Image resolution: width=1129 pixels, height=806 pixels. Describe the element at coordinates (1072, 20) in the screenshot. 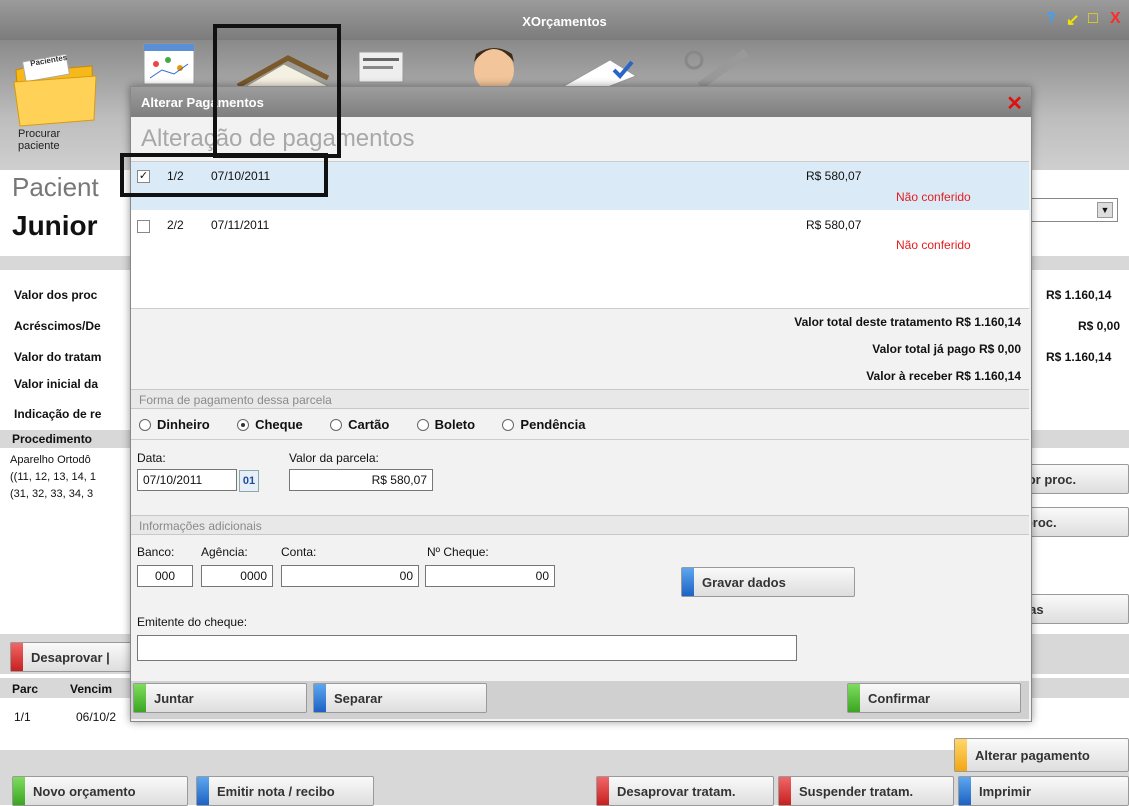

I see `restore-icon: ↙` at that location.